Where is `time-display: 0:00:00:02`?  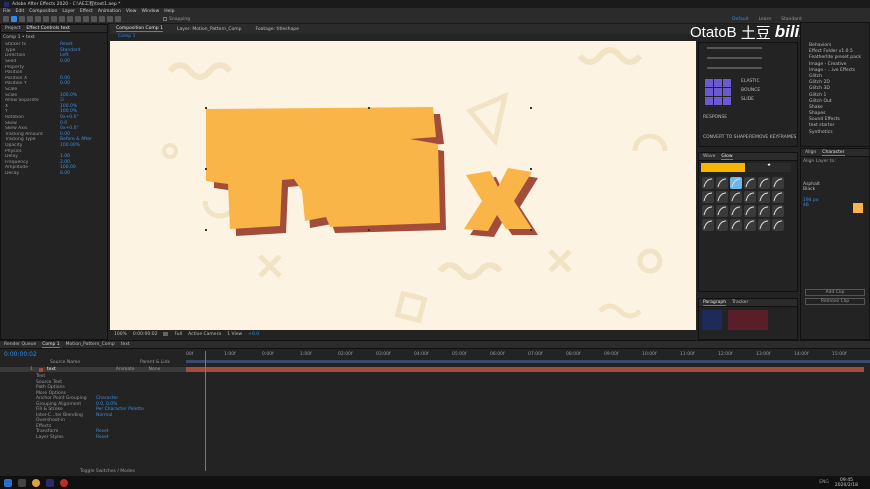 time-display: 0:00:00:02 is located at coordinates (145, 334).